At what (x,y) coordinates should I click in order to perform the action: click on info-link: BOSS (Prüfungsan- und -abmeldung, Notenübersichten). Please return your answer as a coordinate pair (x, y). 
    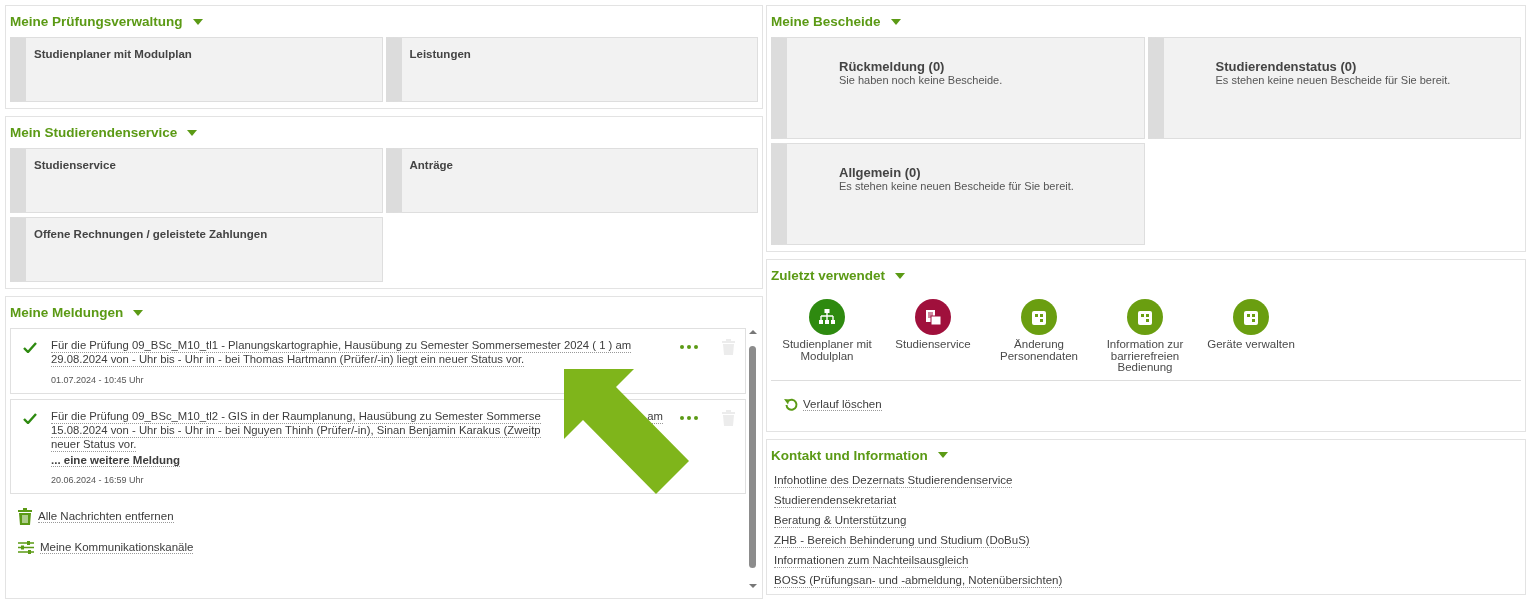
    Looking at the image, I should click on (918, 580).